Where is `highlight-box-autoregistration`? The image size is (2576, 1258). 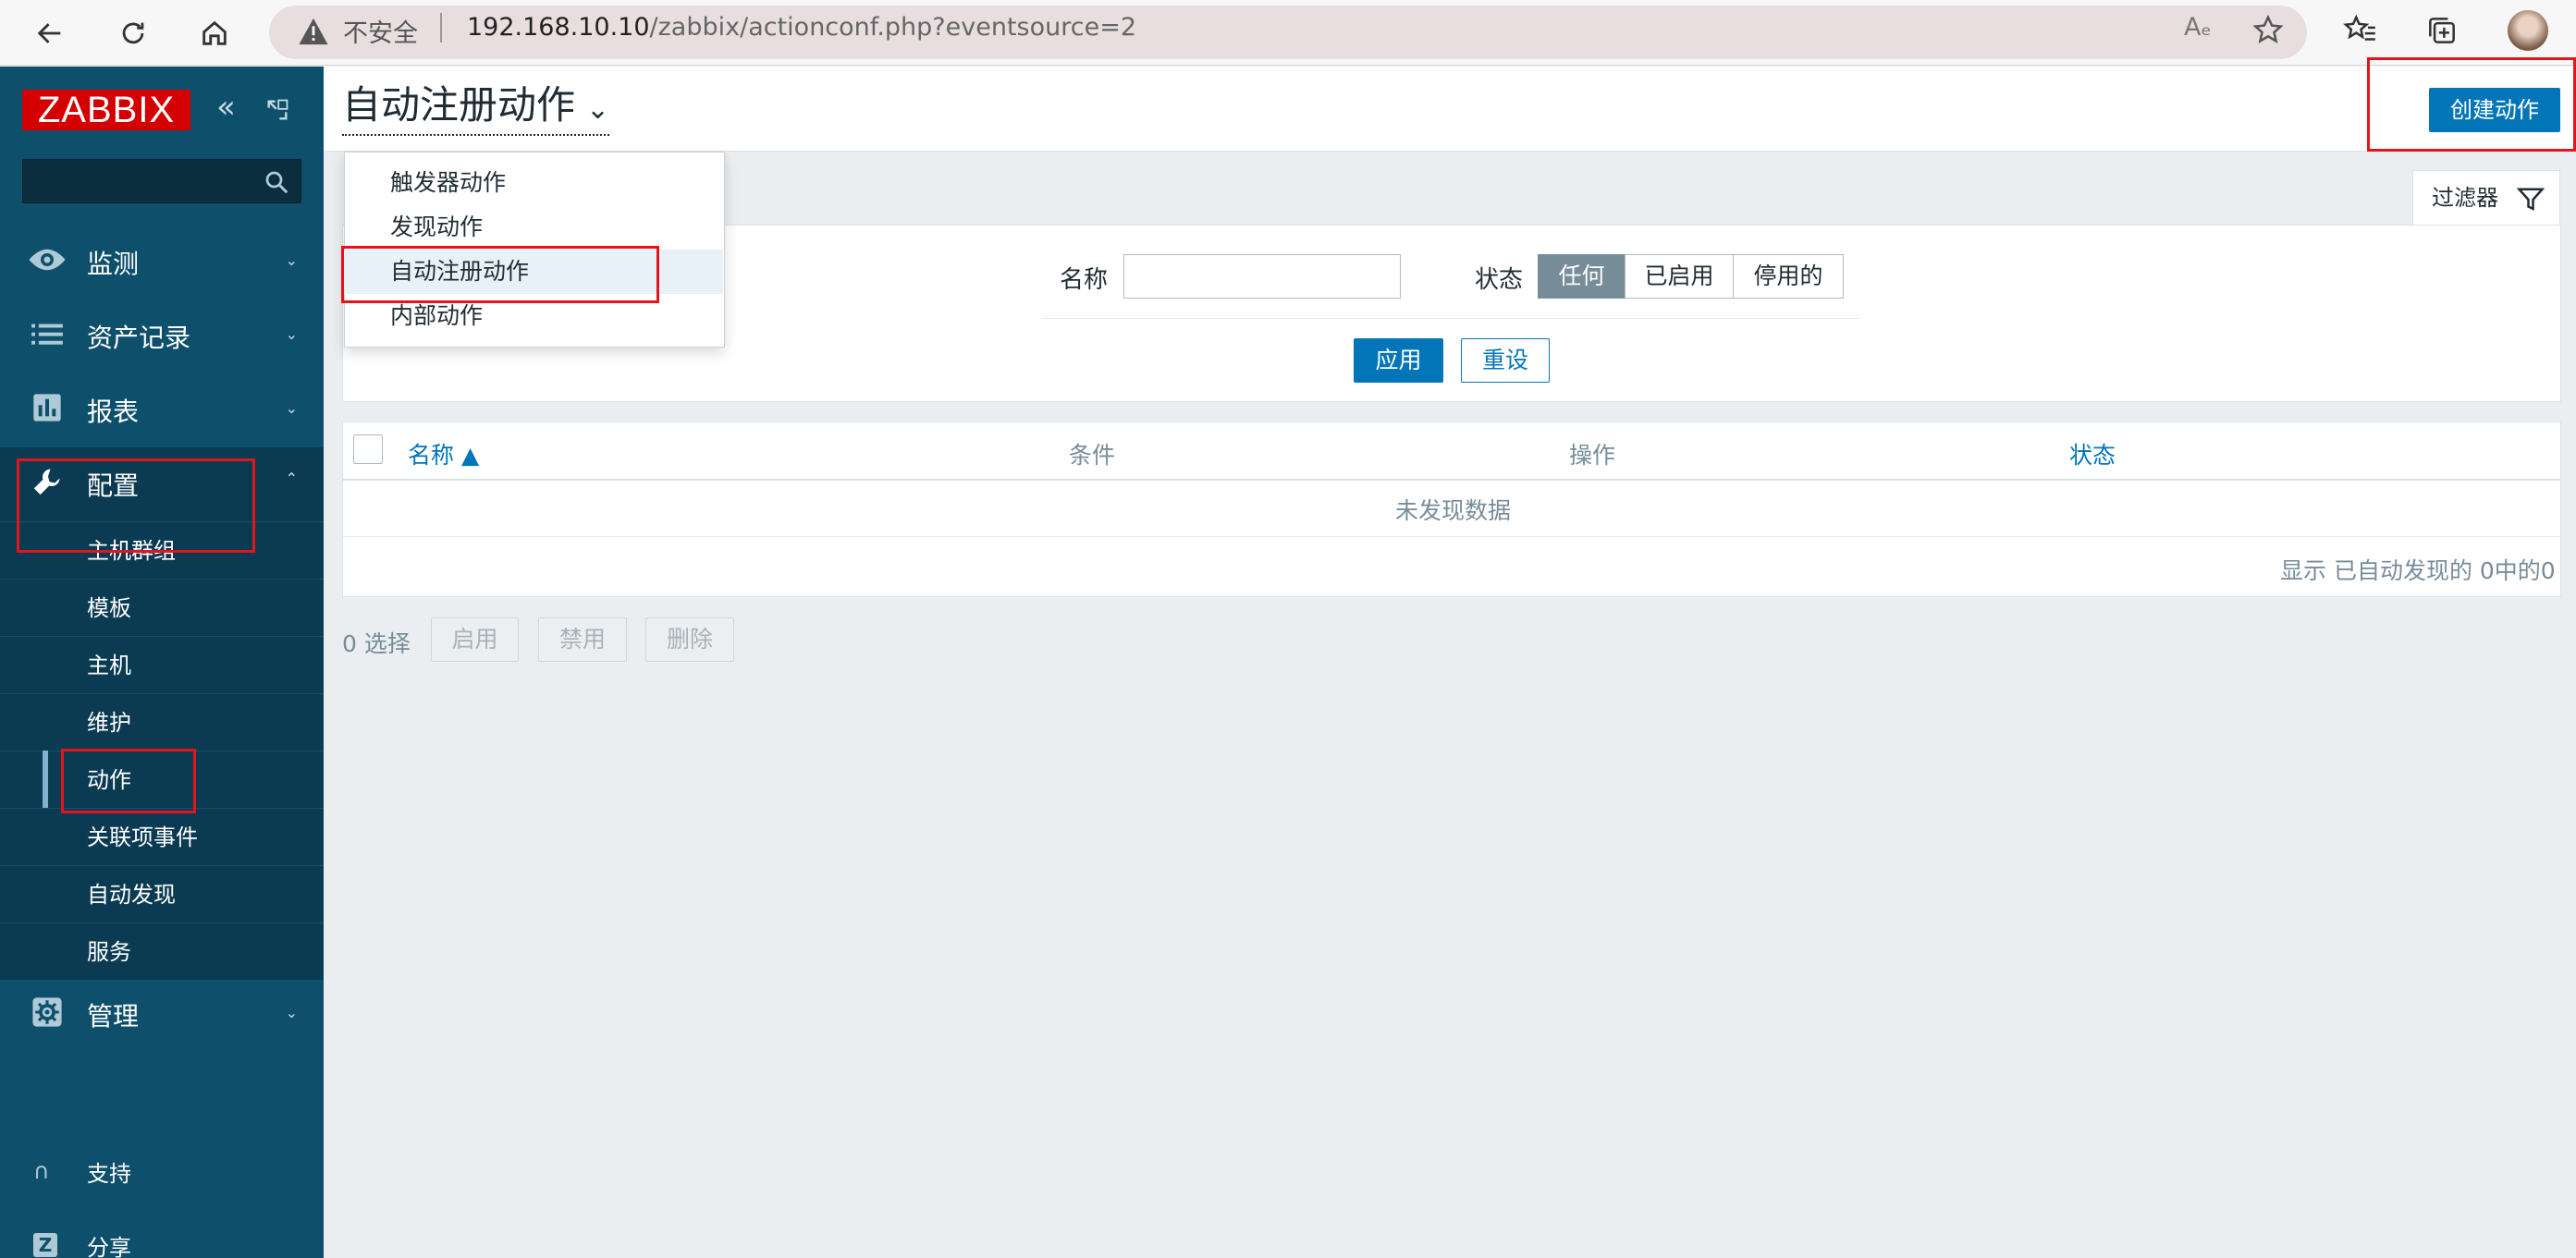
highlight-box-autoregistration is located at coordinates (500, 274).